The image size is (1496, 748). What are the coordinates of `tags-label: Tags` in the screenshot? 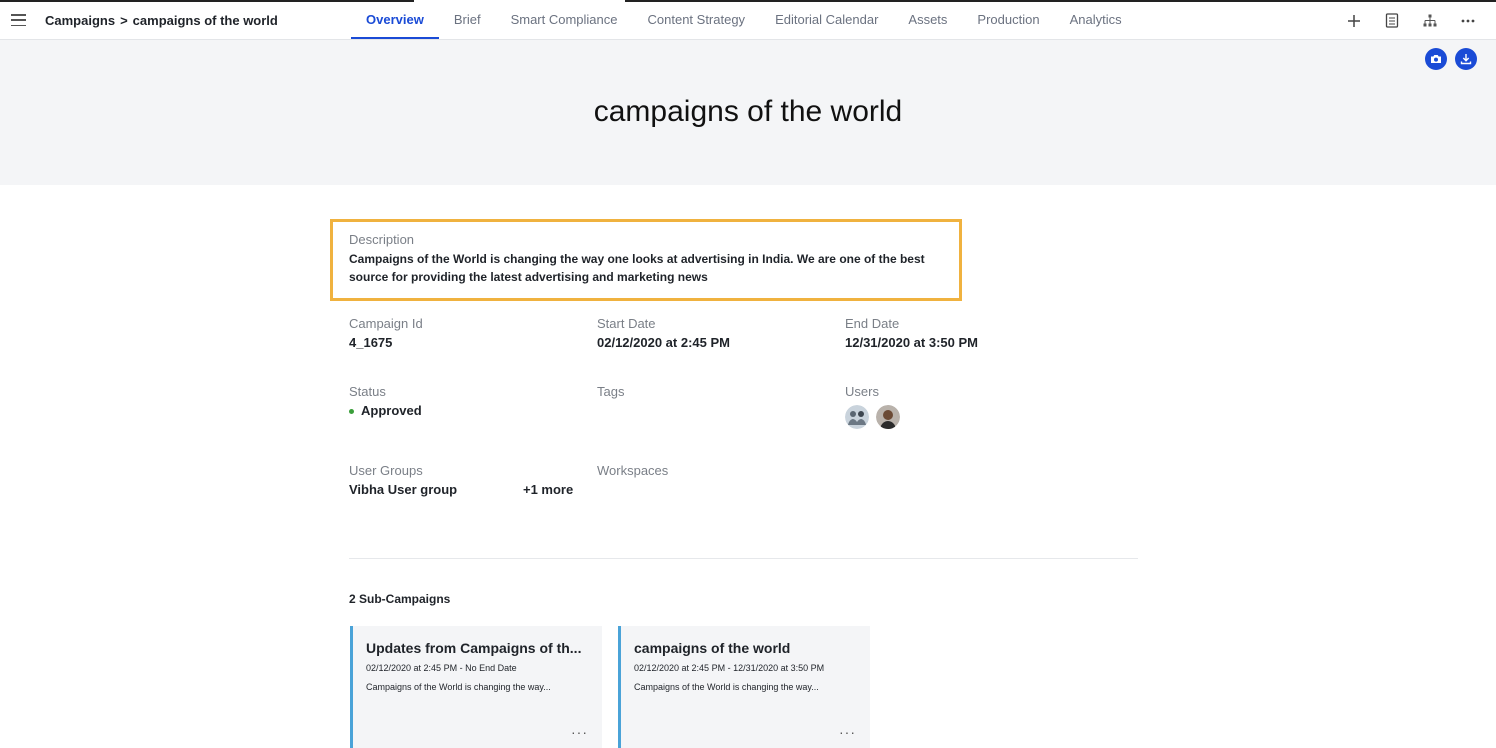 It's located at (611, 391).